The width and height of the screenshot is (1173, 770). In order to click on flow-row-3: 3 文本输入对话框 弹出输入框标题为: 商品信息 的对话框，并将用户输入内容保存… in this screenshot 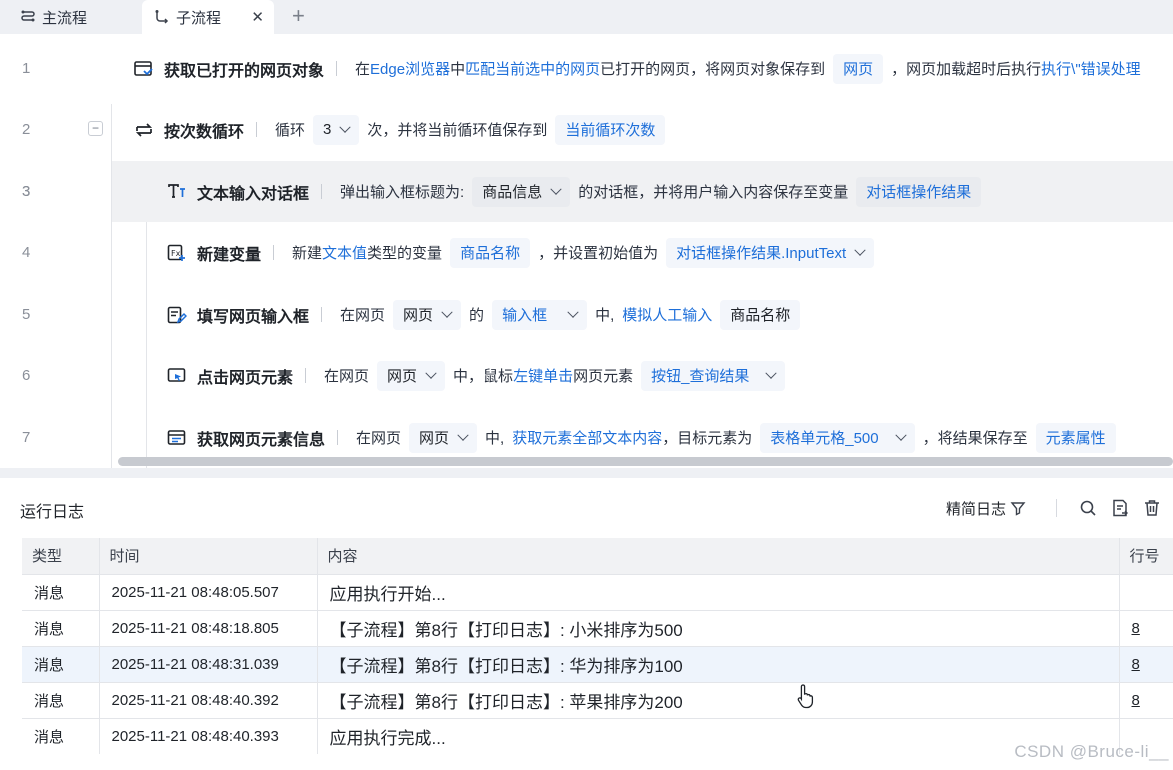, I will do `click(597, 191)`.